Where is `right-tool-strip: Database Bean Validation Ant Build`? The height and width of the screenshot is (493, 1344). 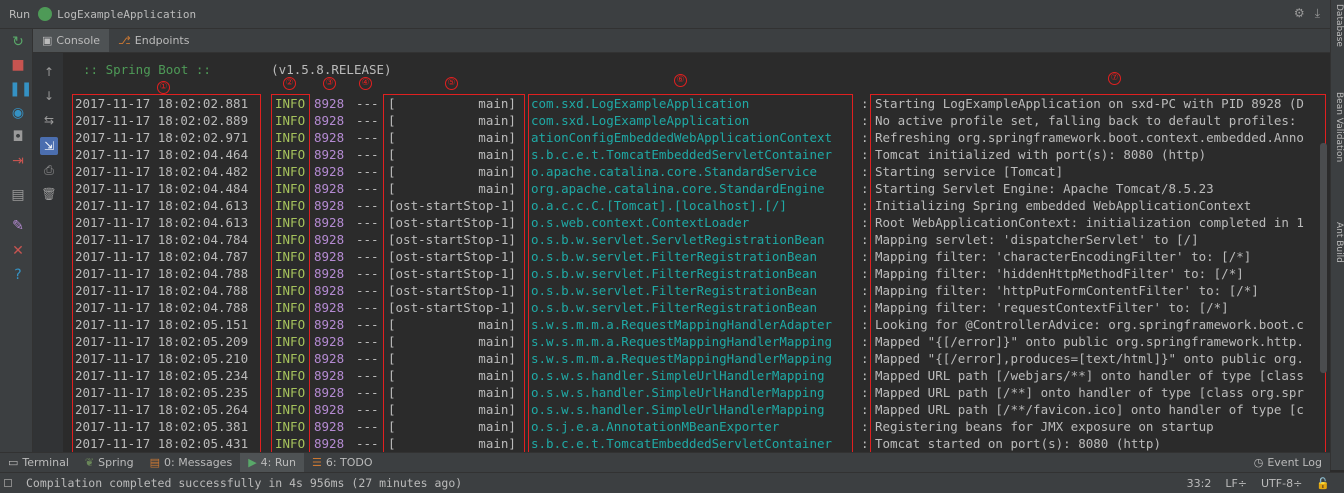 right-tool-strip: Database Bean Validation Ant Build is located at coordinates (1337, 235).